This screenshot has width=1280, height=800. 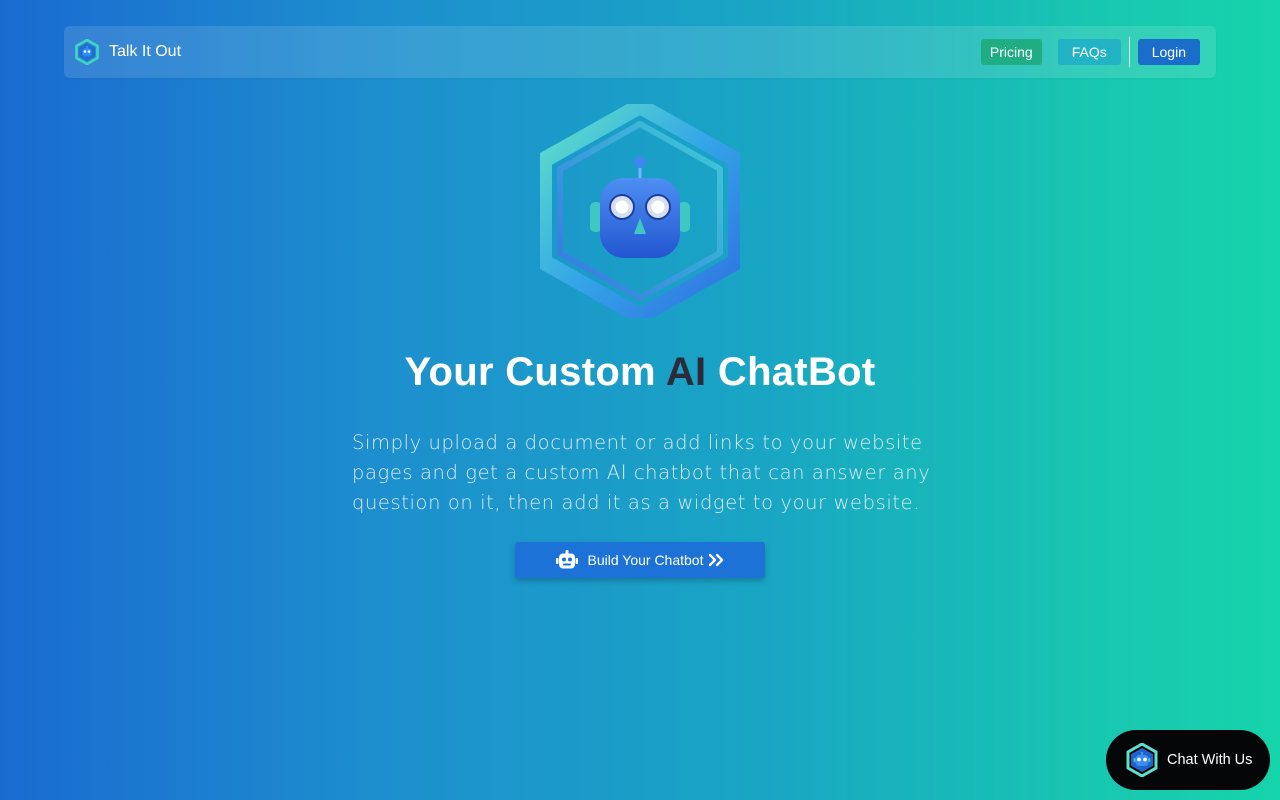 I want to click on chat-robot-logo-icon, so click(x=1142, y=760).